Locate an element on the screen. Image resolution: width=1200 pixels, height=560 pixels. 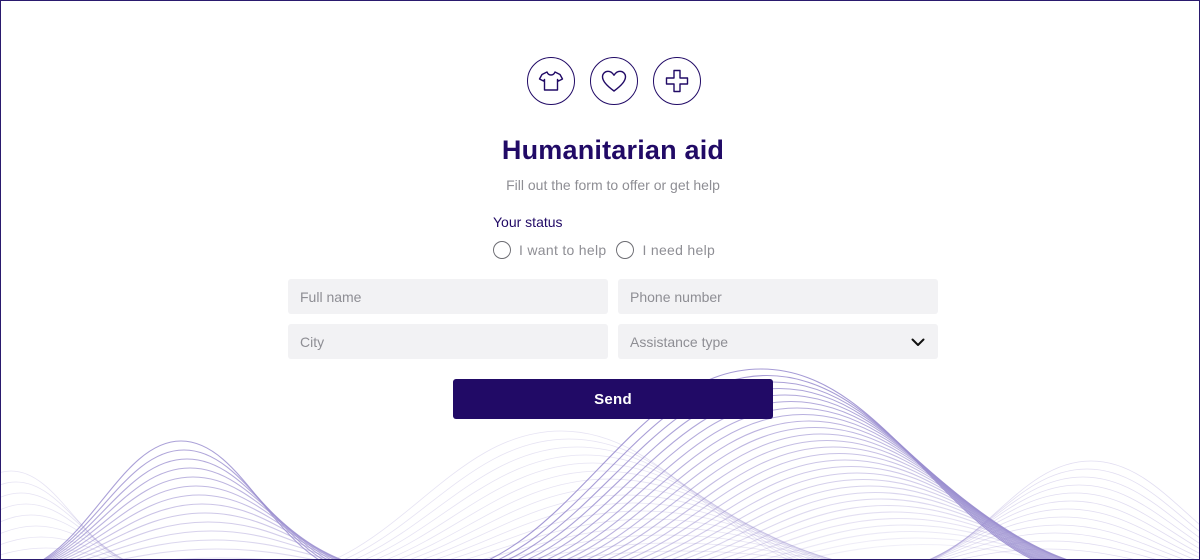
heart-icon is located at coordinates (614, 81).